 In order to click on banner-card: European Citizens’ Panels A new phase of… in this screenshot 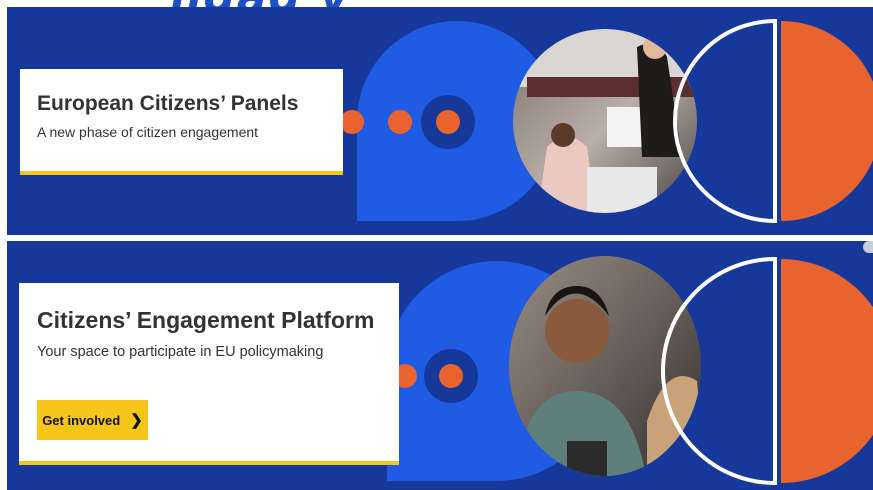, I will do `click(181, 122)`.